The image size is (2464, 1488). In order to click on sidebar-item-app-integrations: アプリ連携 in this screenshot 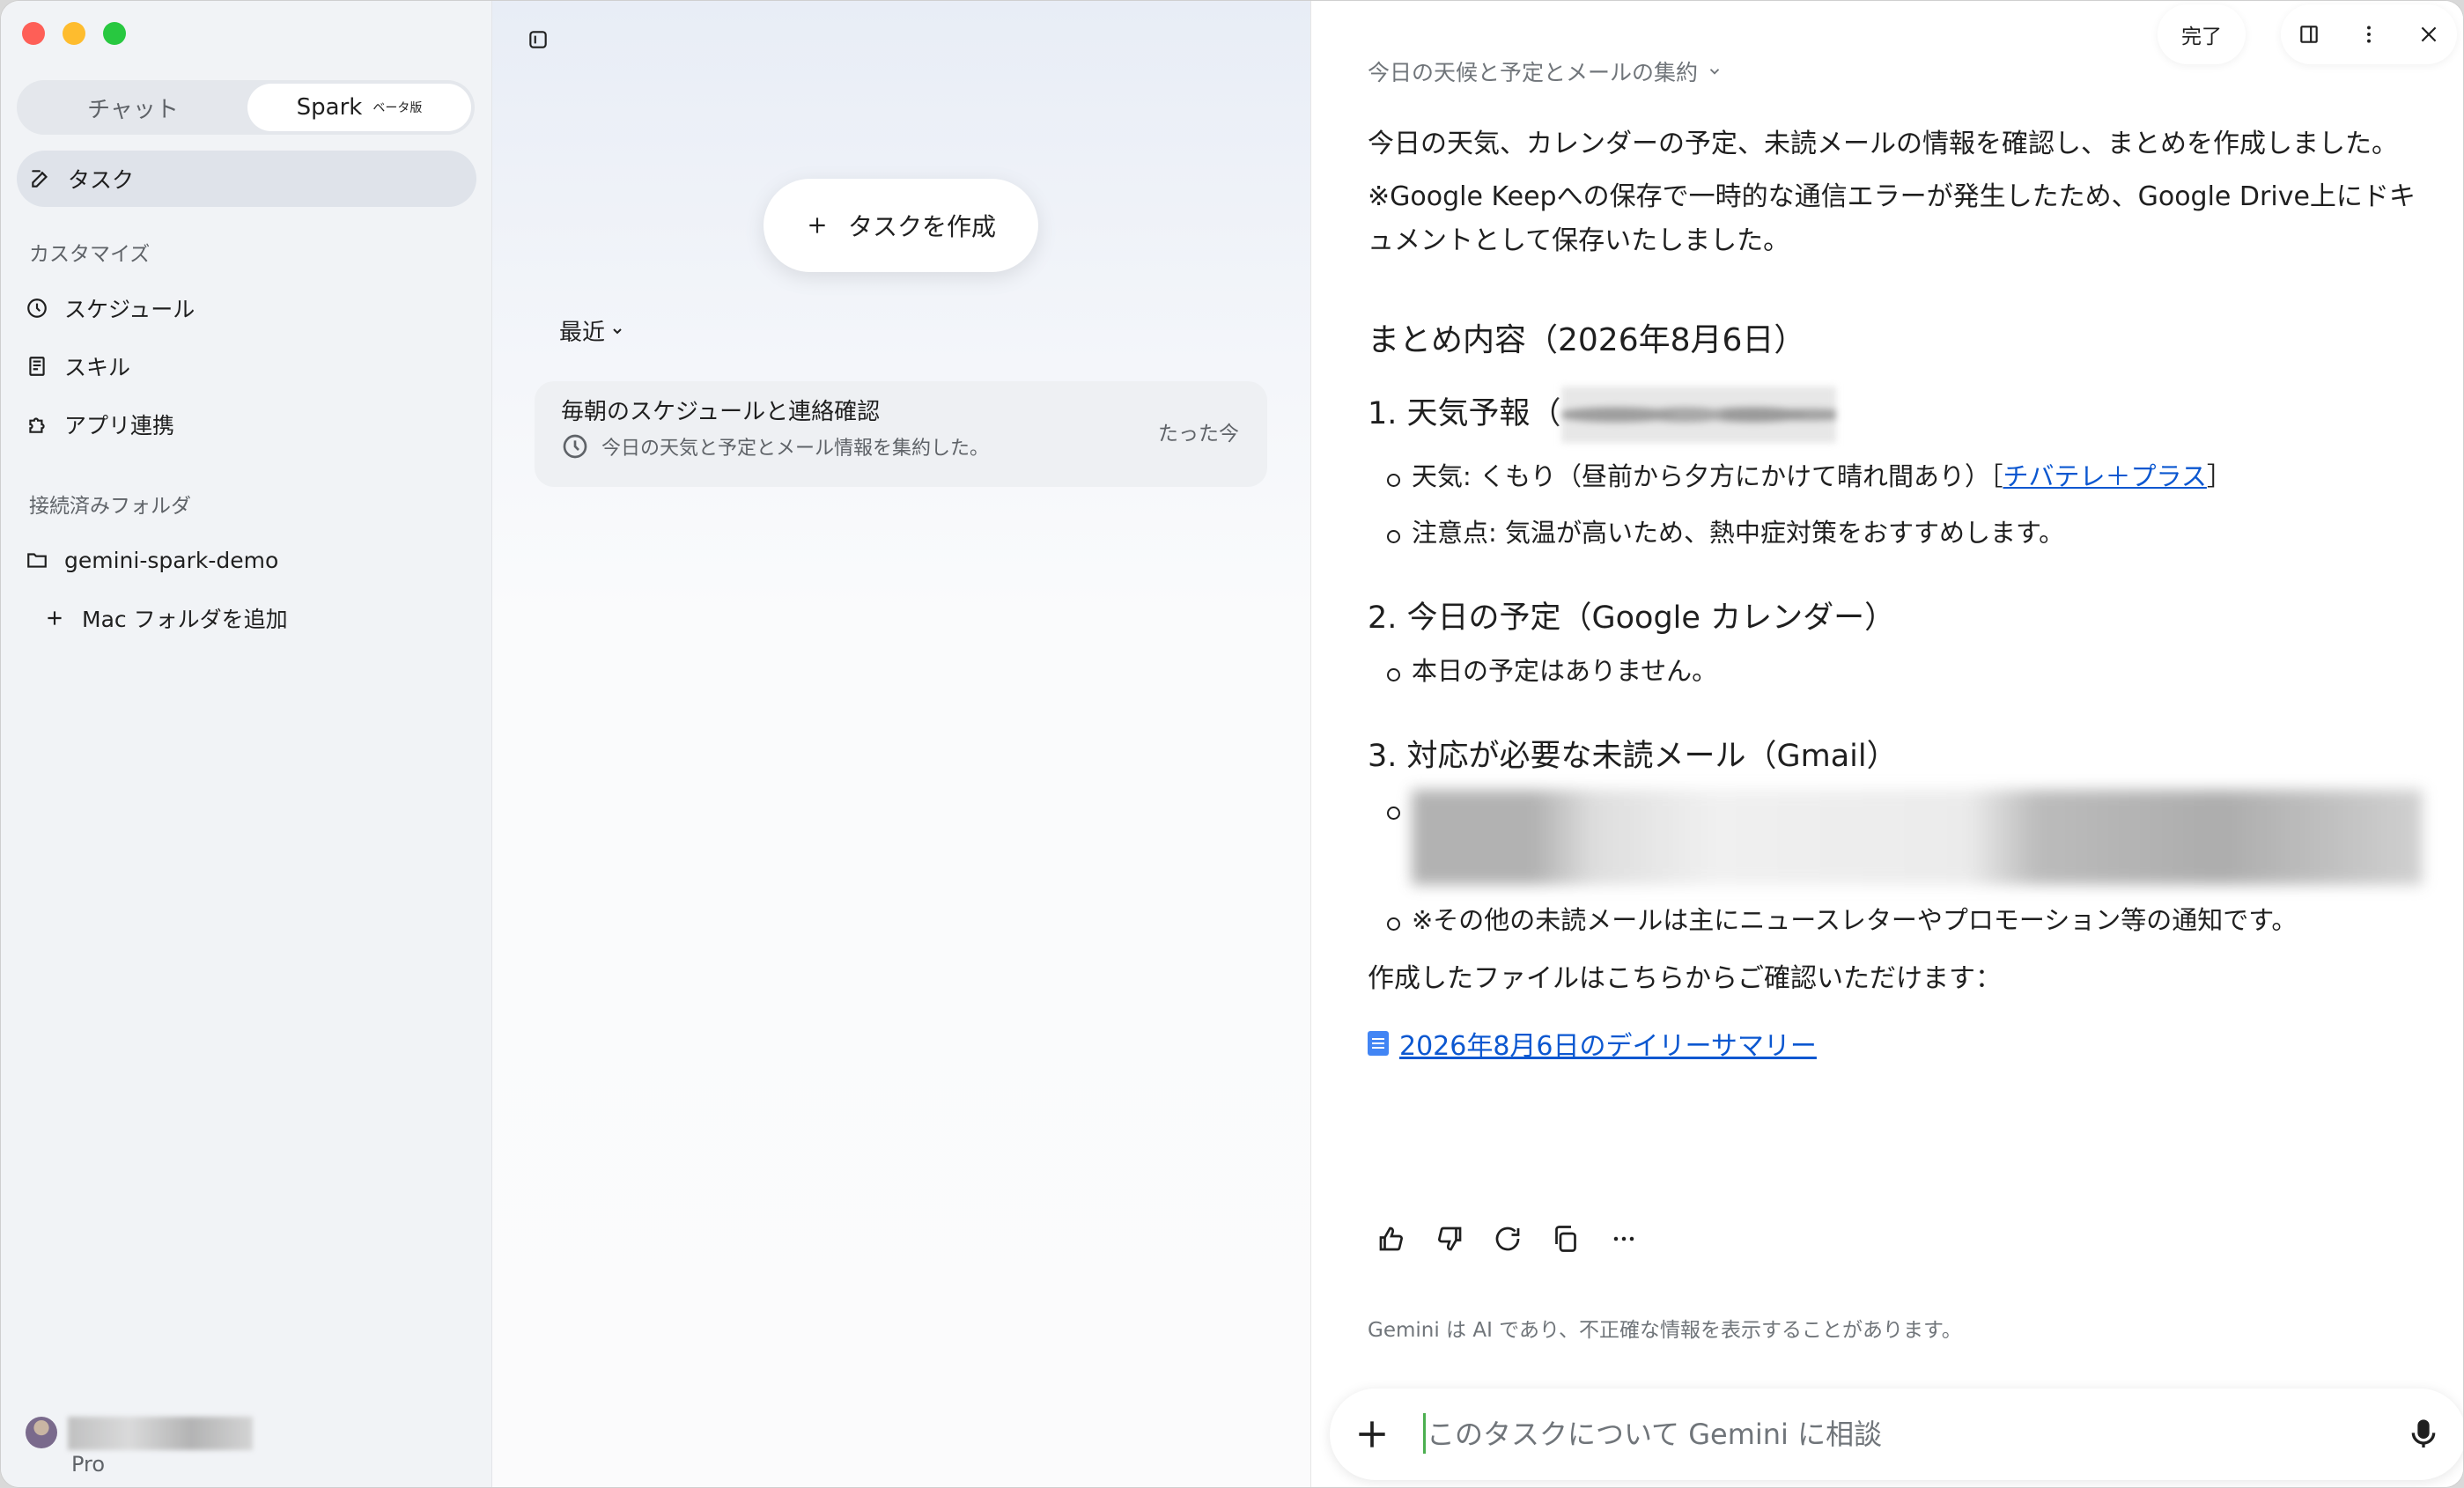, I will do `click(100, 424)`.